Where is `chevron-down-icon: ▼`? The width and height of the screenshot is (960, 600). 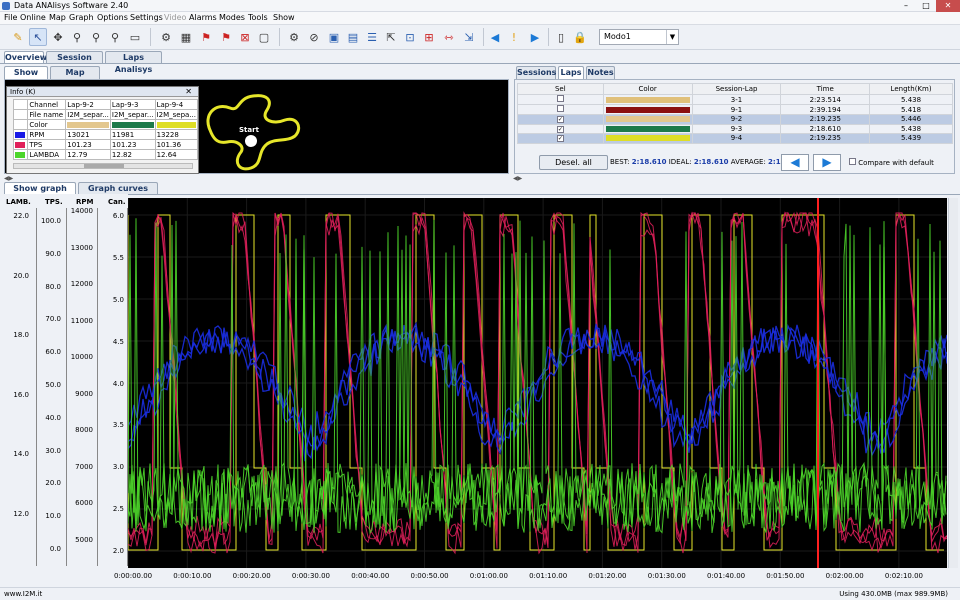 chevron-down-icon: ▼ is located at coordinates (672, 37).